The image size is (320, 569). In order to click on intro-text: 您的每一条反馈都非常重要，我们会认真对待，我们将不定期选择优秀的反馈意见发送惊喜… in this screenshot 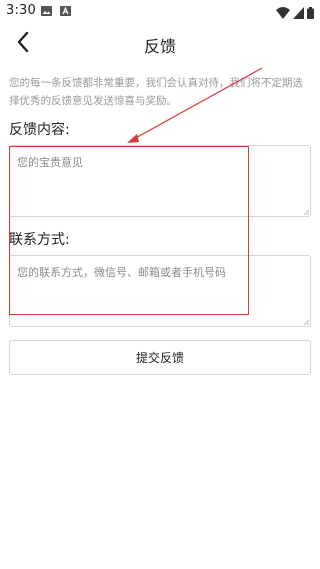, I will do `click(156, 92)`.